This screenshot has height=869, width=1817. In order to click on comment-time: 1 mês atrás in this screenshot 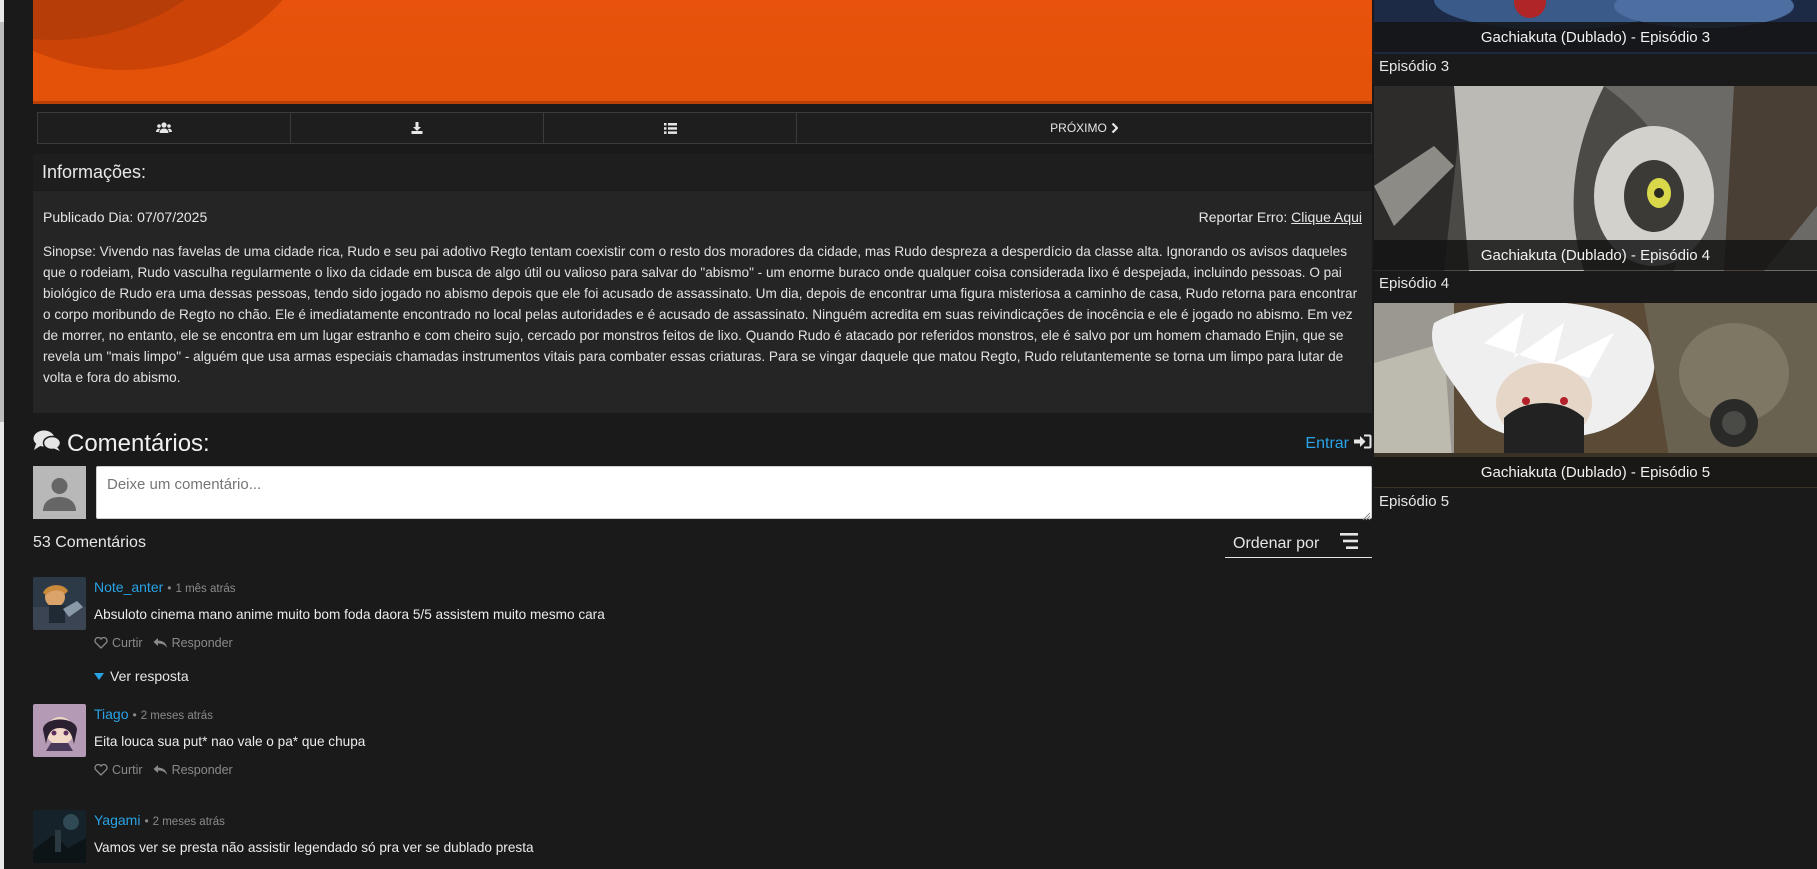, I will do `click(205, 589)`.